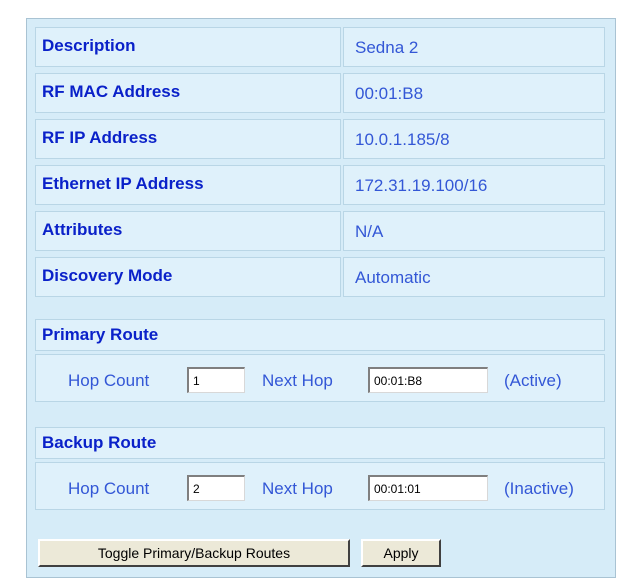 The height and width of the screenshot is (584, 617). Describe the element at coordinates (387, 47) in the screenshot. I see `description-value: Sedna 2` at that location.